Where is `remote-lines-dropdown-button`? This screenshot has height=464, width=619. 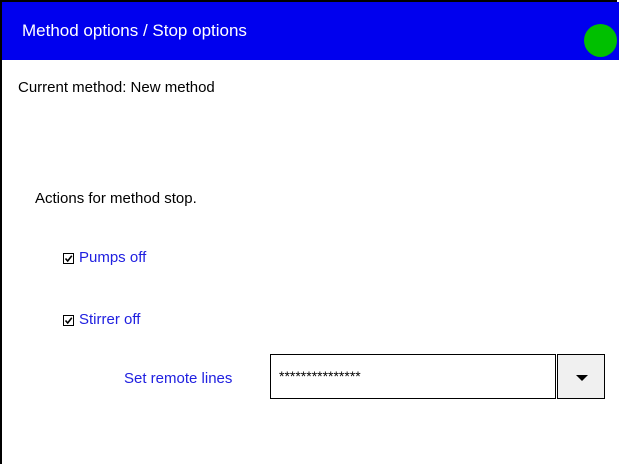 remote-lines-dropdown-button is located at coordinates (581, 376).